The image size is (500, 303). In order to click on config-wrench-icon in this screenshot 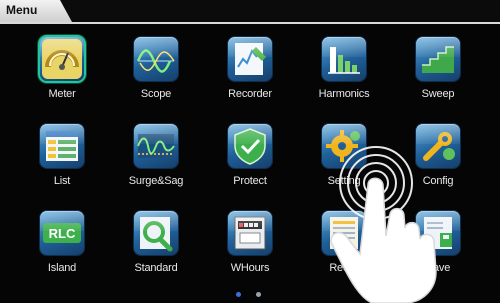, I will do `click(438, 146)`.